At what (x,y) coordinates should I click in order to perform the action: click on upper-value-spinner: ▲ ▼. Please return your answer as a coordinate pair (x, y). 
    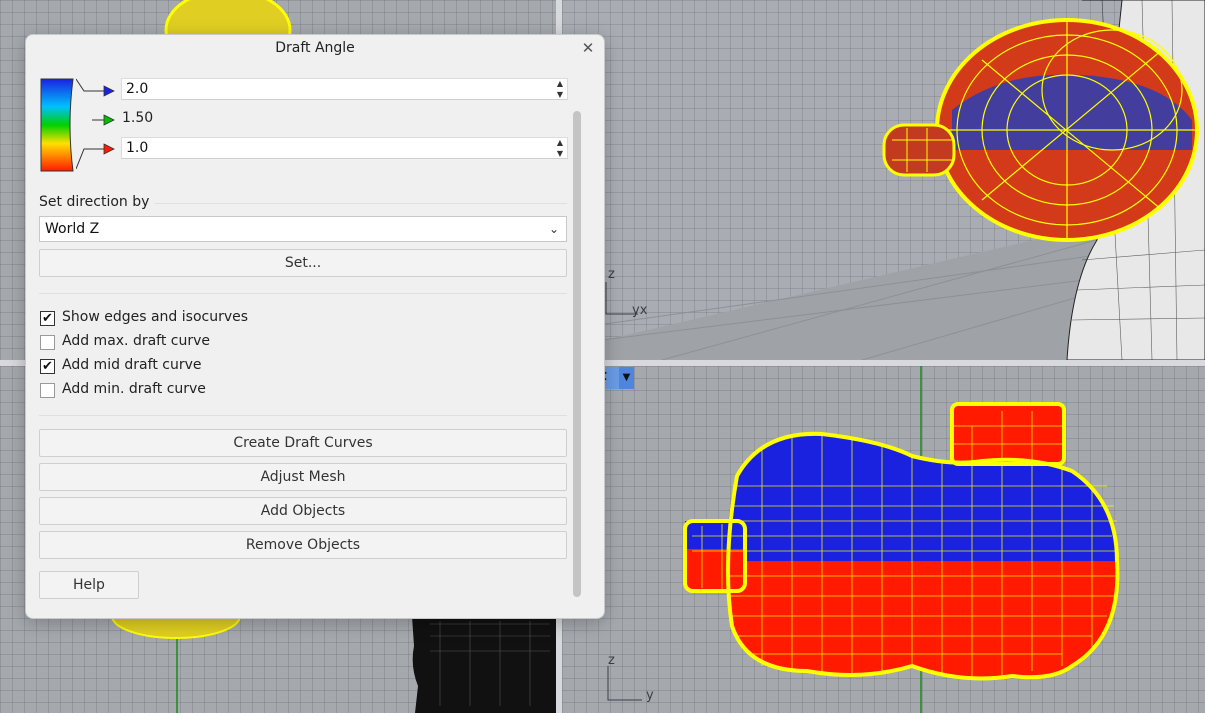
    Looking at the image, I should click on (560, 89).